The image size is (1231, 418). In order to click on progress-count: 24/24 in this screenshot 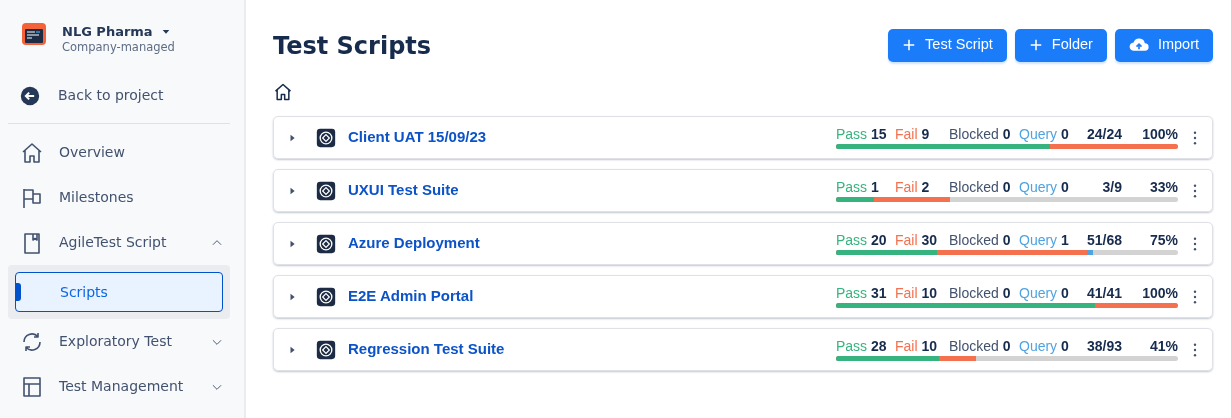, I will do `click(1103, 134)`.